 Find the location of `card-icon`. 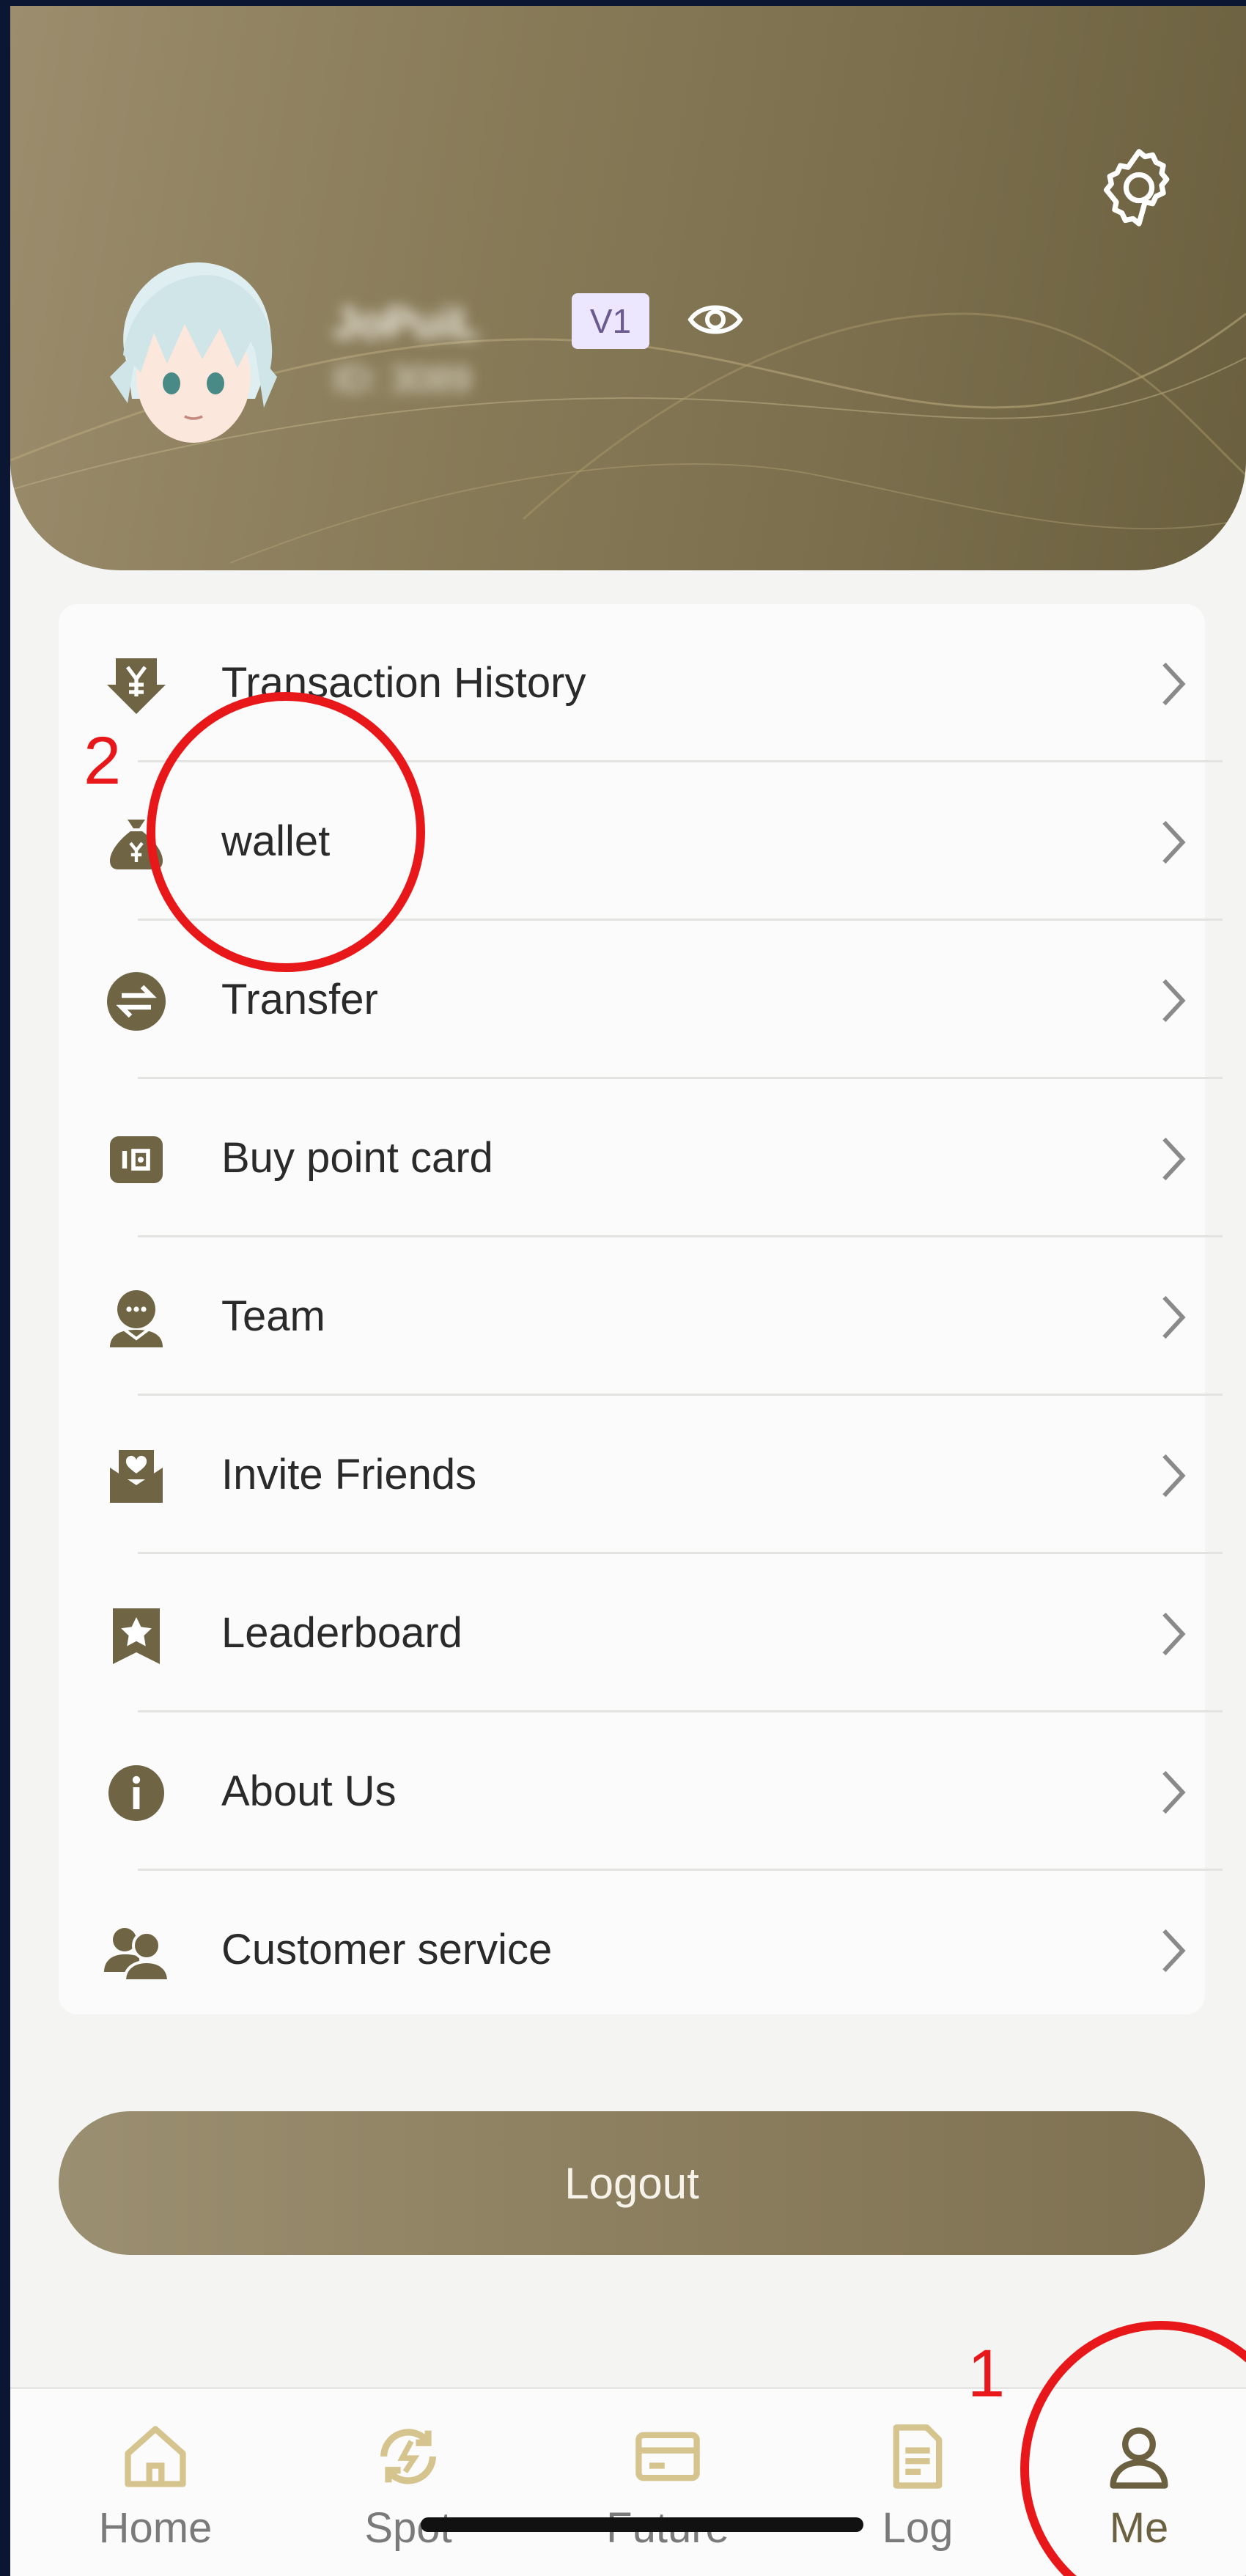

card-icon is located at coordinates (136, 1159).